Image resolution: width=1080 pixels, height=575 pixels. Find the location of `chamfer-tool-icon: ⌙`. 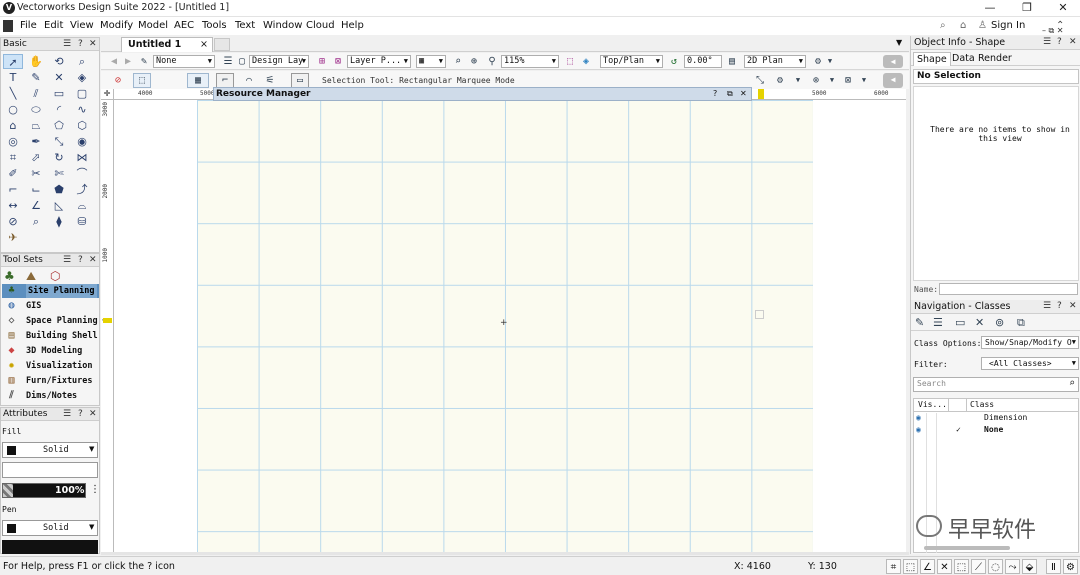

chamfer-tool-icon: ⌙ is located at coordinates (36, 189).